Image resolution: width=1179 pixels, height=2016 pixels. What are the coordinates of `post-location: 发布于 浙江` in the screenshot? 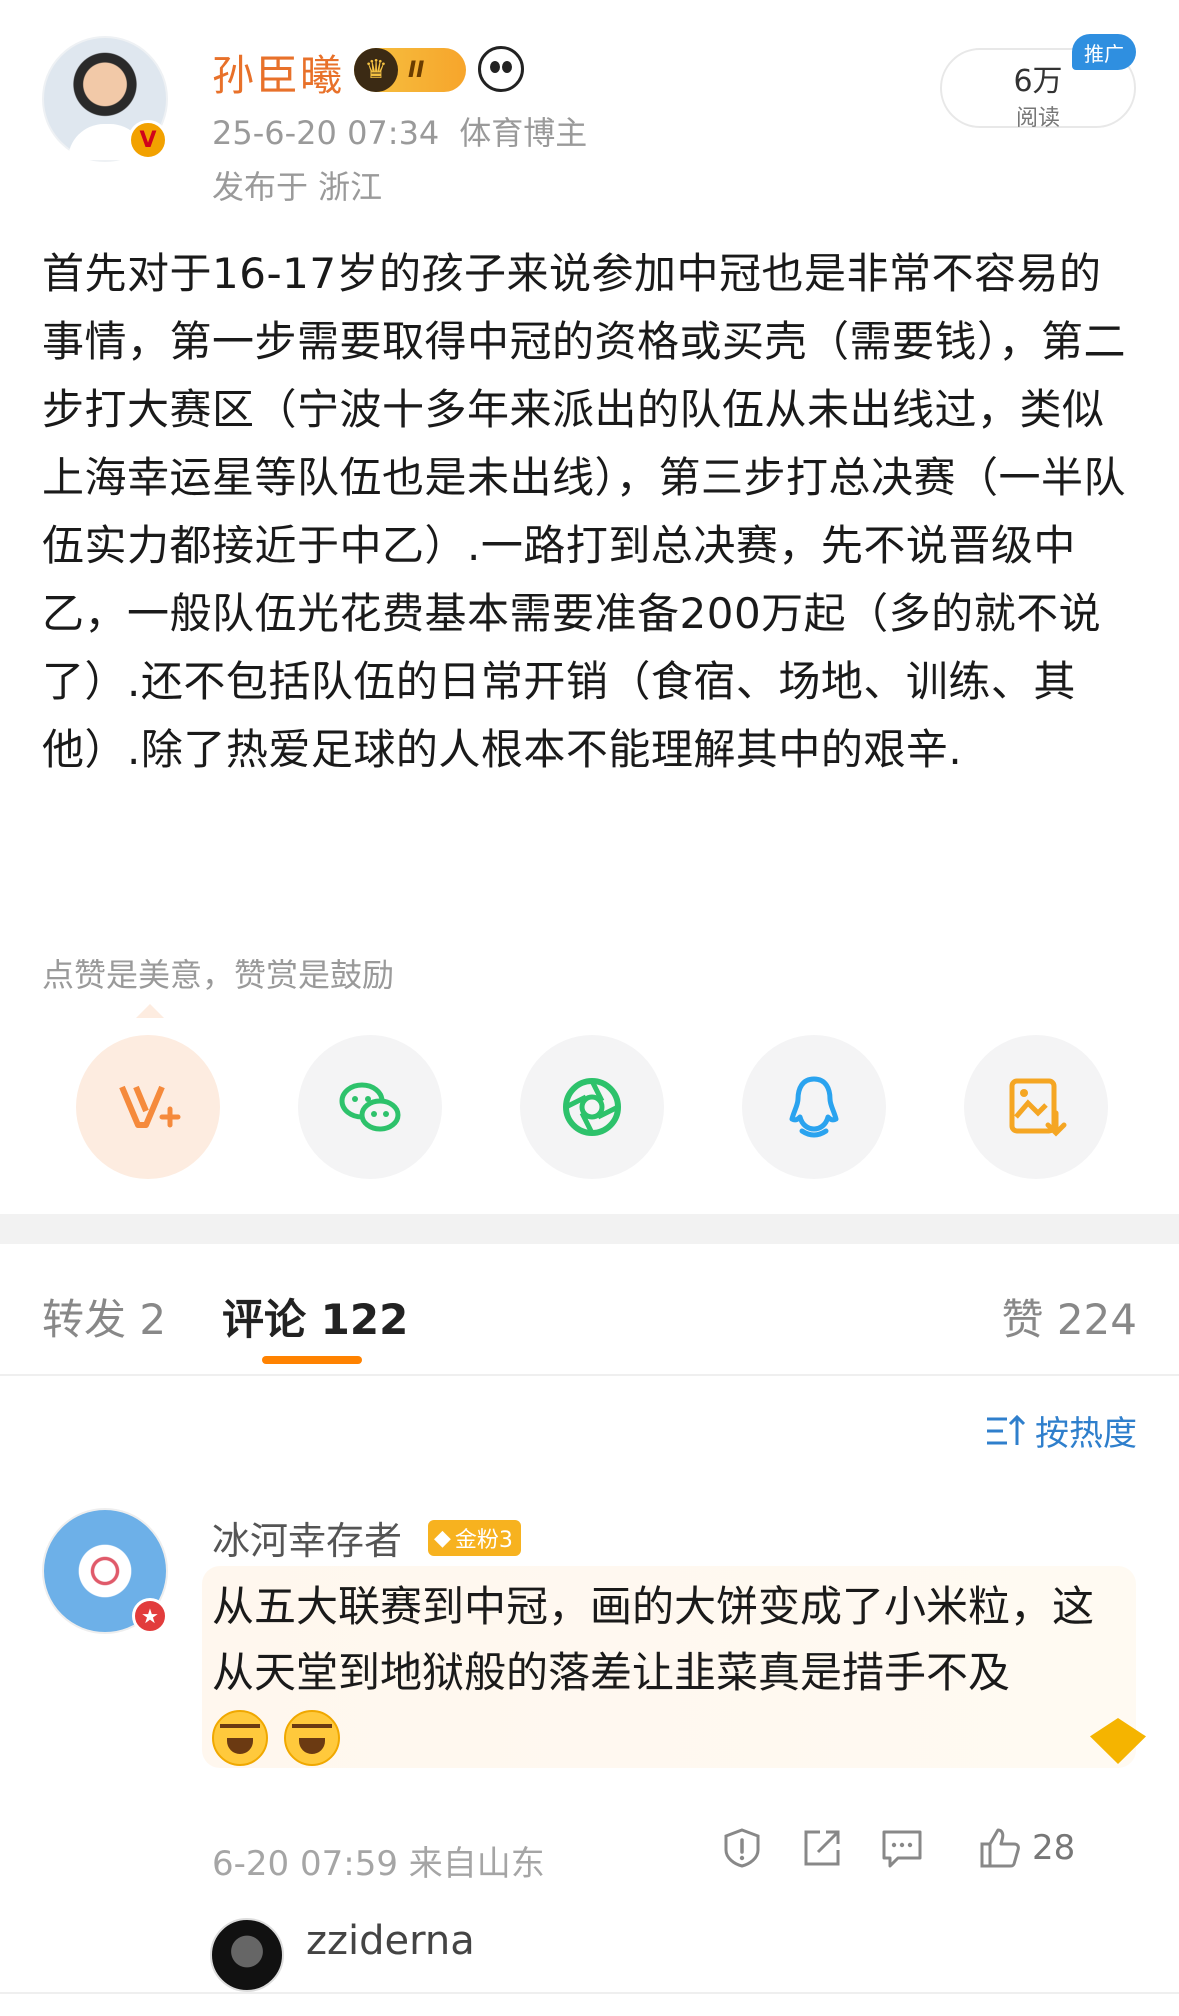 It's located at (297, 187).